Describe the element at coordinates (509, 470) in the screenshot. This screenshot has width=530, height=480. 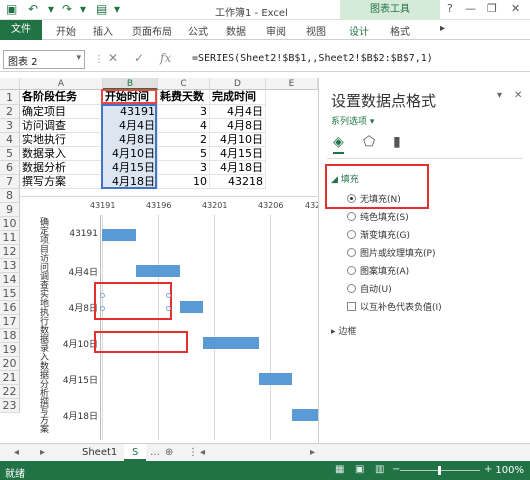
I see `zoom-level: 100%` at that location.